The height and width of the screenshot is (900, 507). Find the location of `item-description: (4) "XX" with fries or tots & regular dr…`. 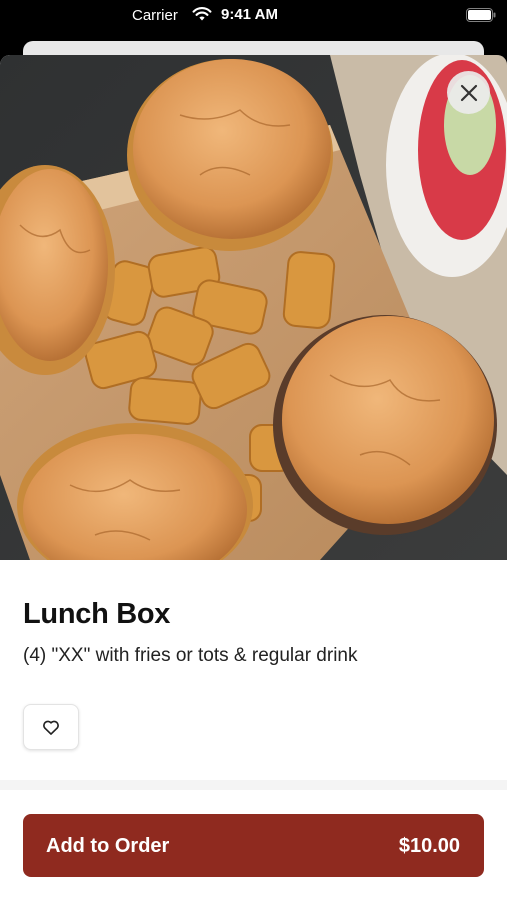

item-description: (4) "XX" with fries or tots & regular dr… is located at coordinates (190, 655).